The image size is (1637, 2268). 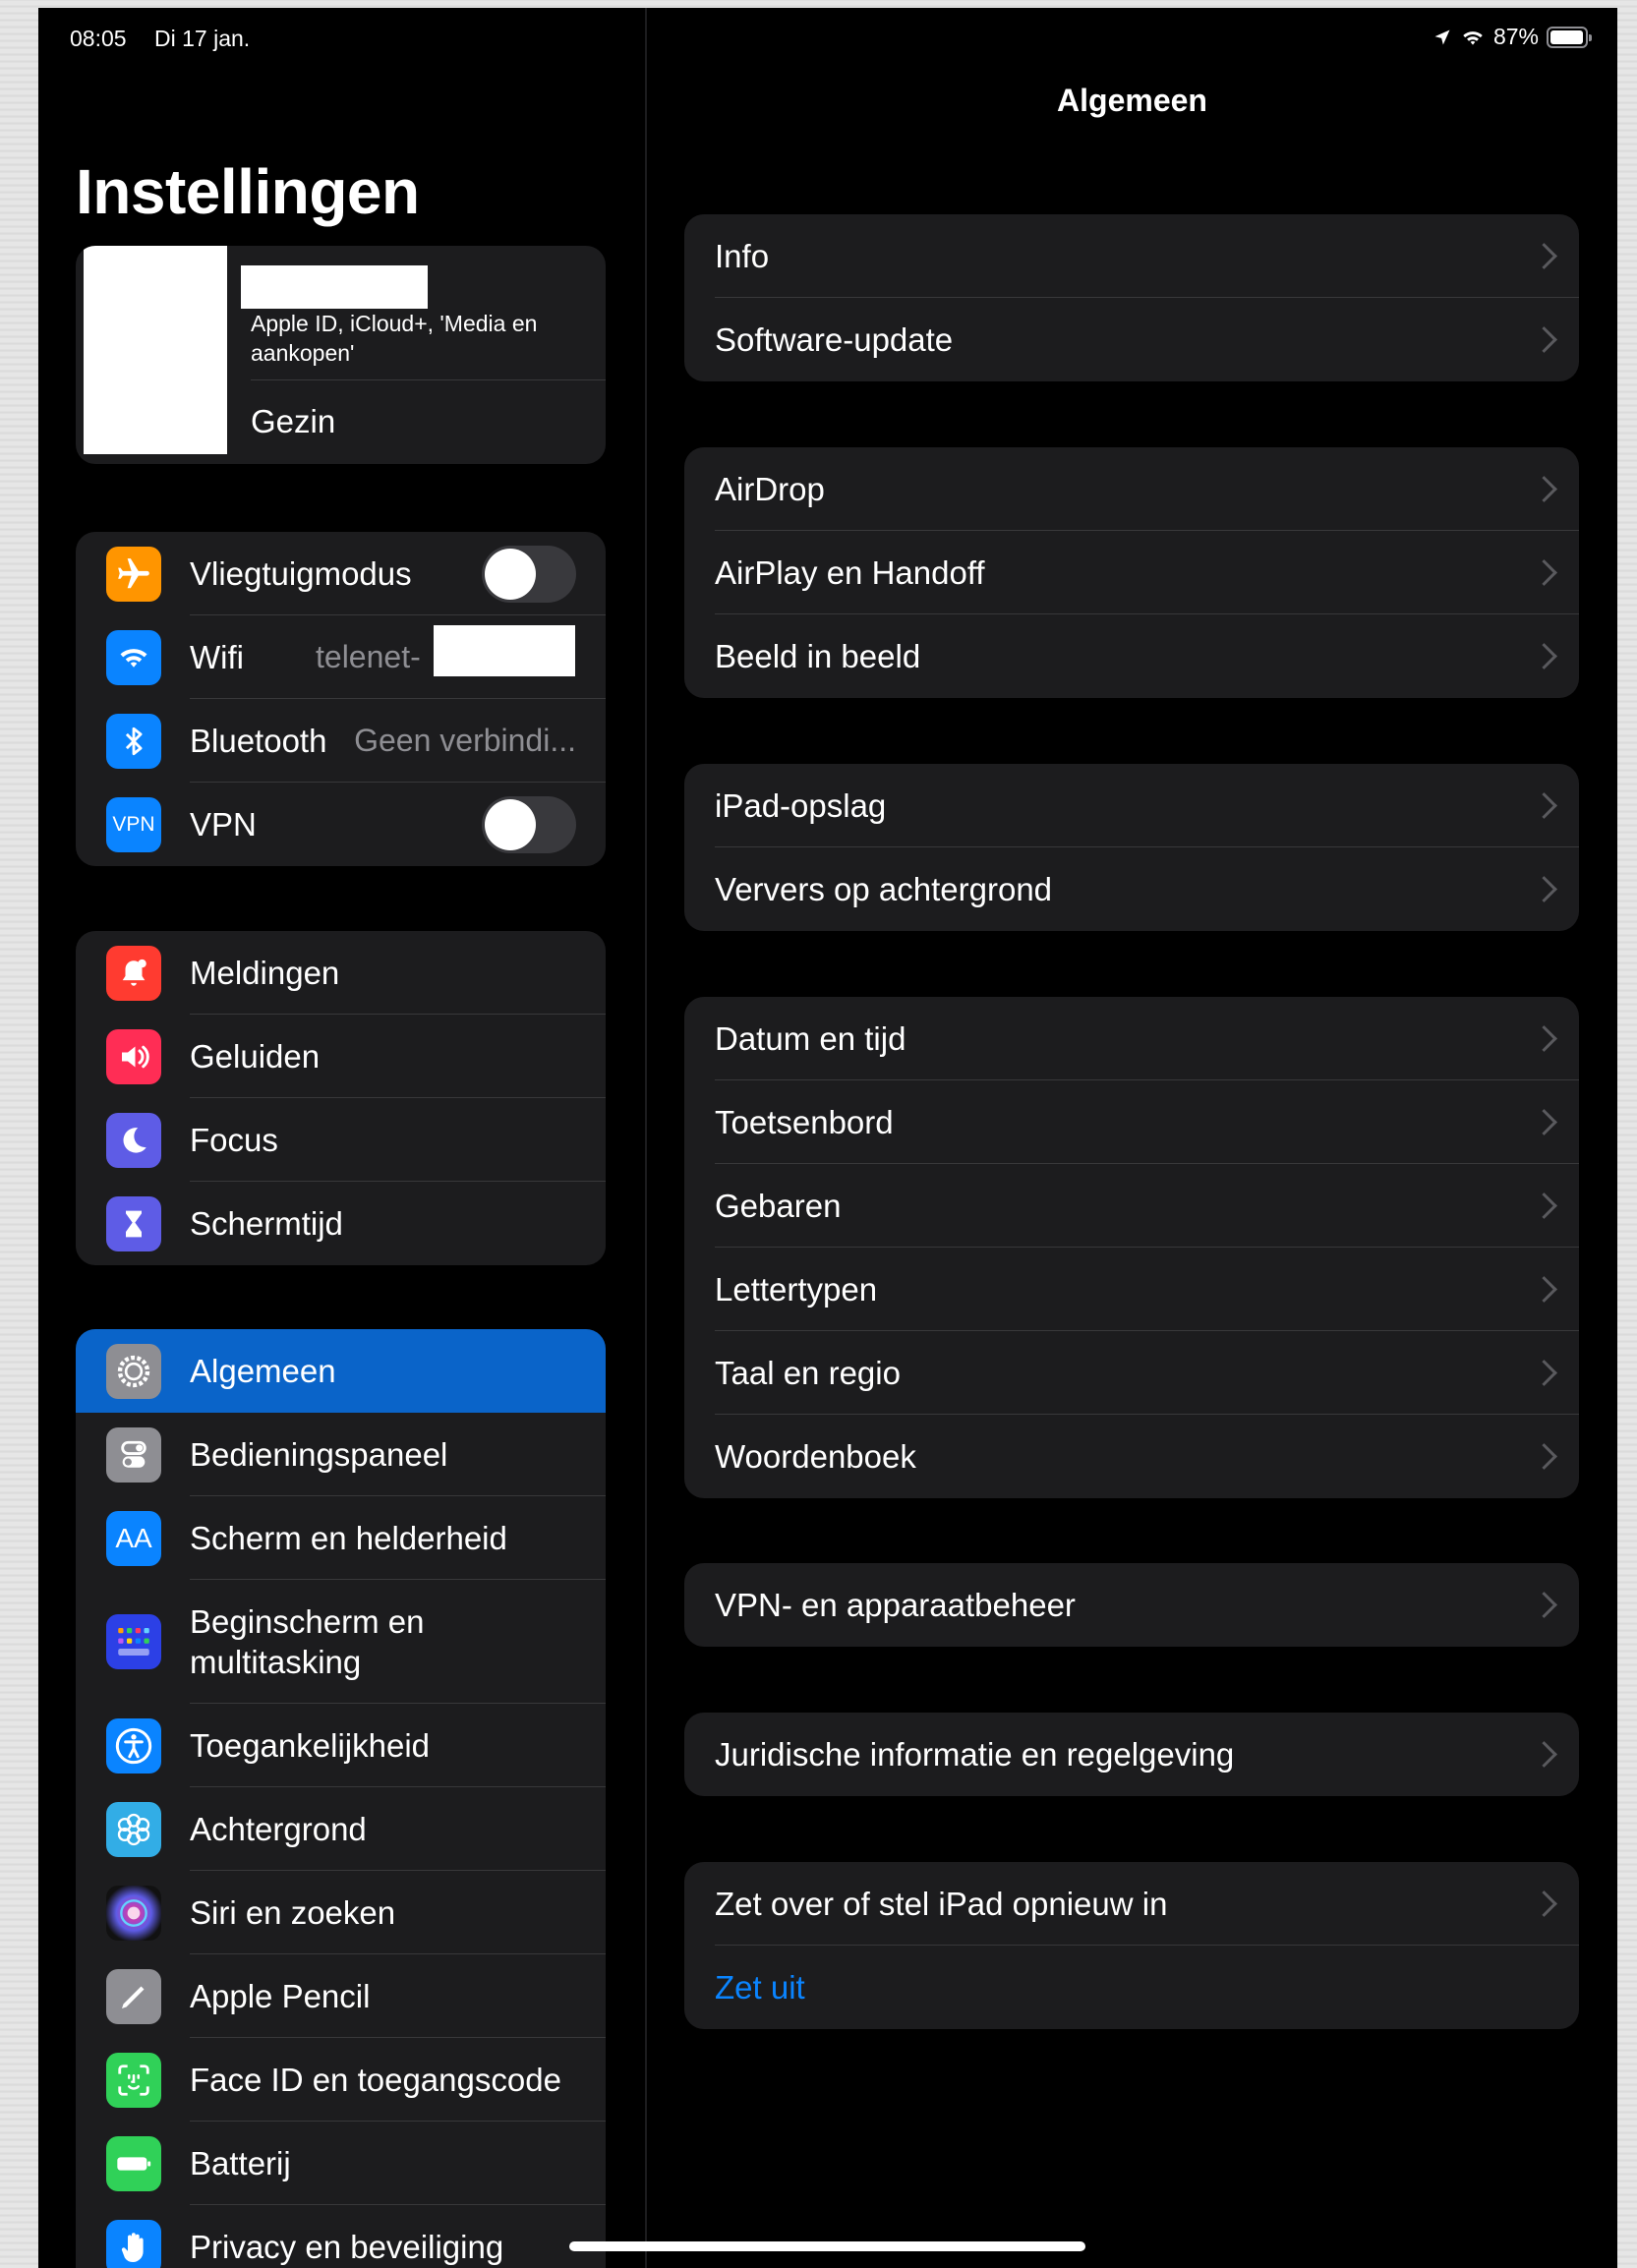 I want to click on profile-photo-redacted, so click(x=155, y=350).